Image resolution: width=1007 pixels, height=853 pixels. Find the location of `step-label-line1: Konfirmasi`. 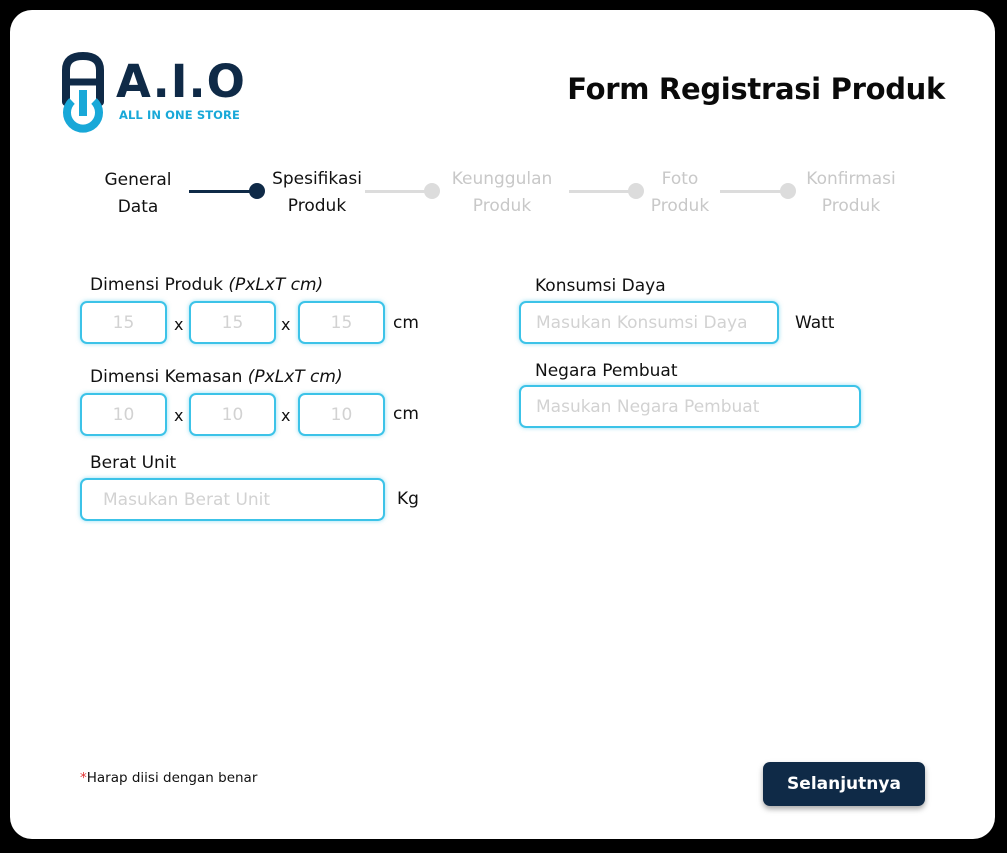

step-label-line1: Konfirmasi is located at coordinates (851, 179).